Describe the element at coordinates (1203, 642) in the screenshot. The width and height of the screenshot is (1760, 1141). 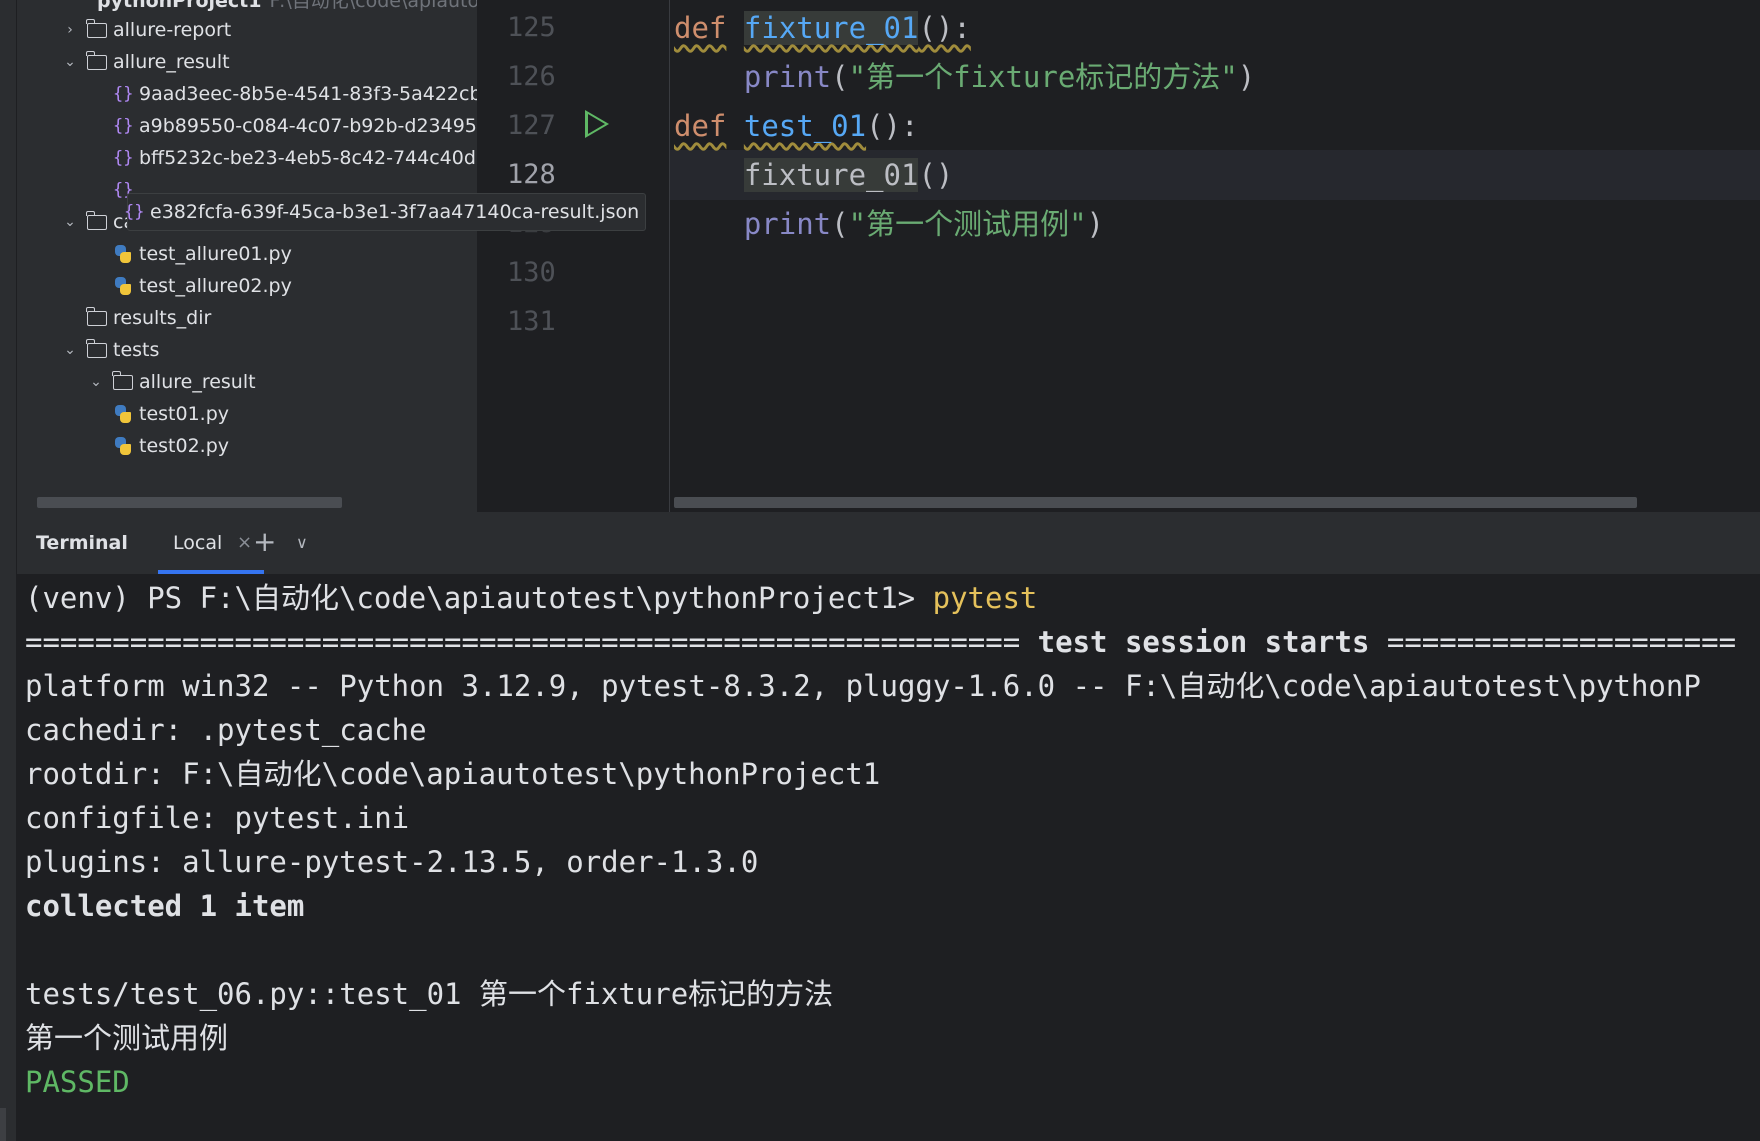
I see `session-title: test session starts` at that location.